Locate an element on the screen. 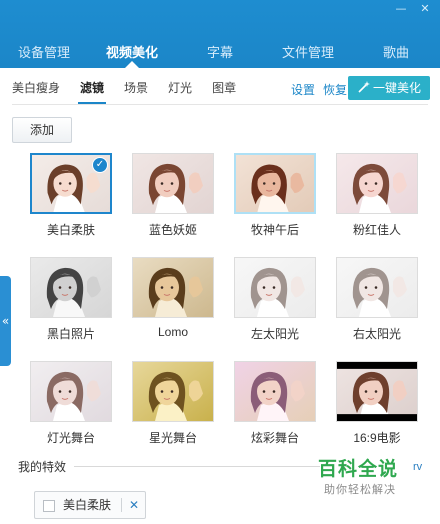 The height and width of the screenshot is (524, 440). effect-checkbox is located at coordinates (49, 506).